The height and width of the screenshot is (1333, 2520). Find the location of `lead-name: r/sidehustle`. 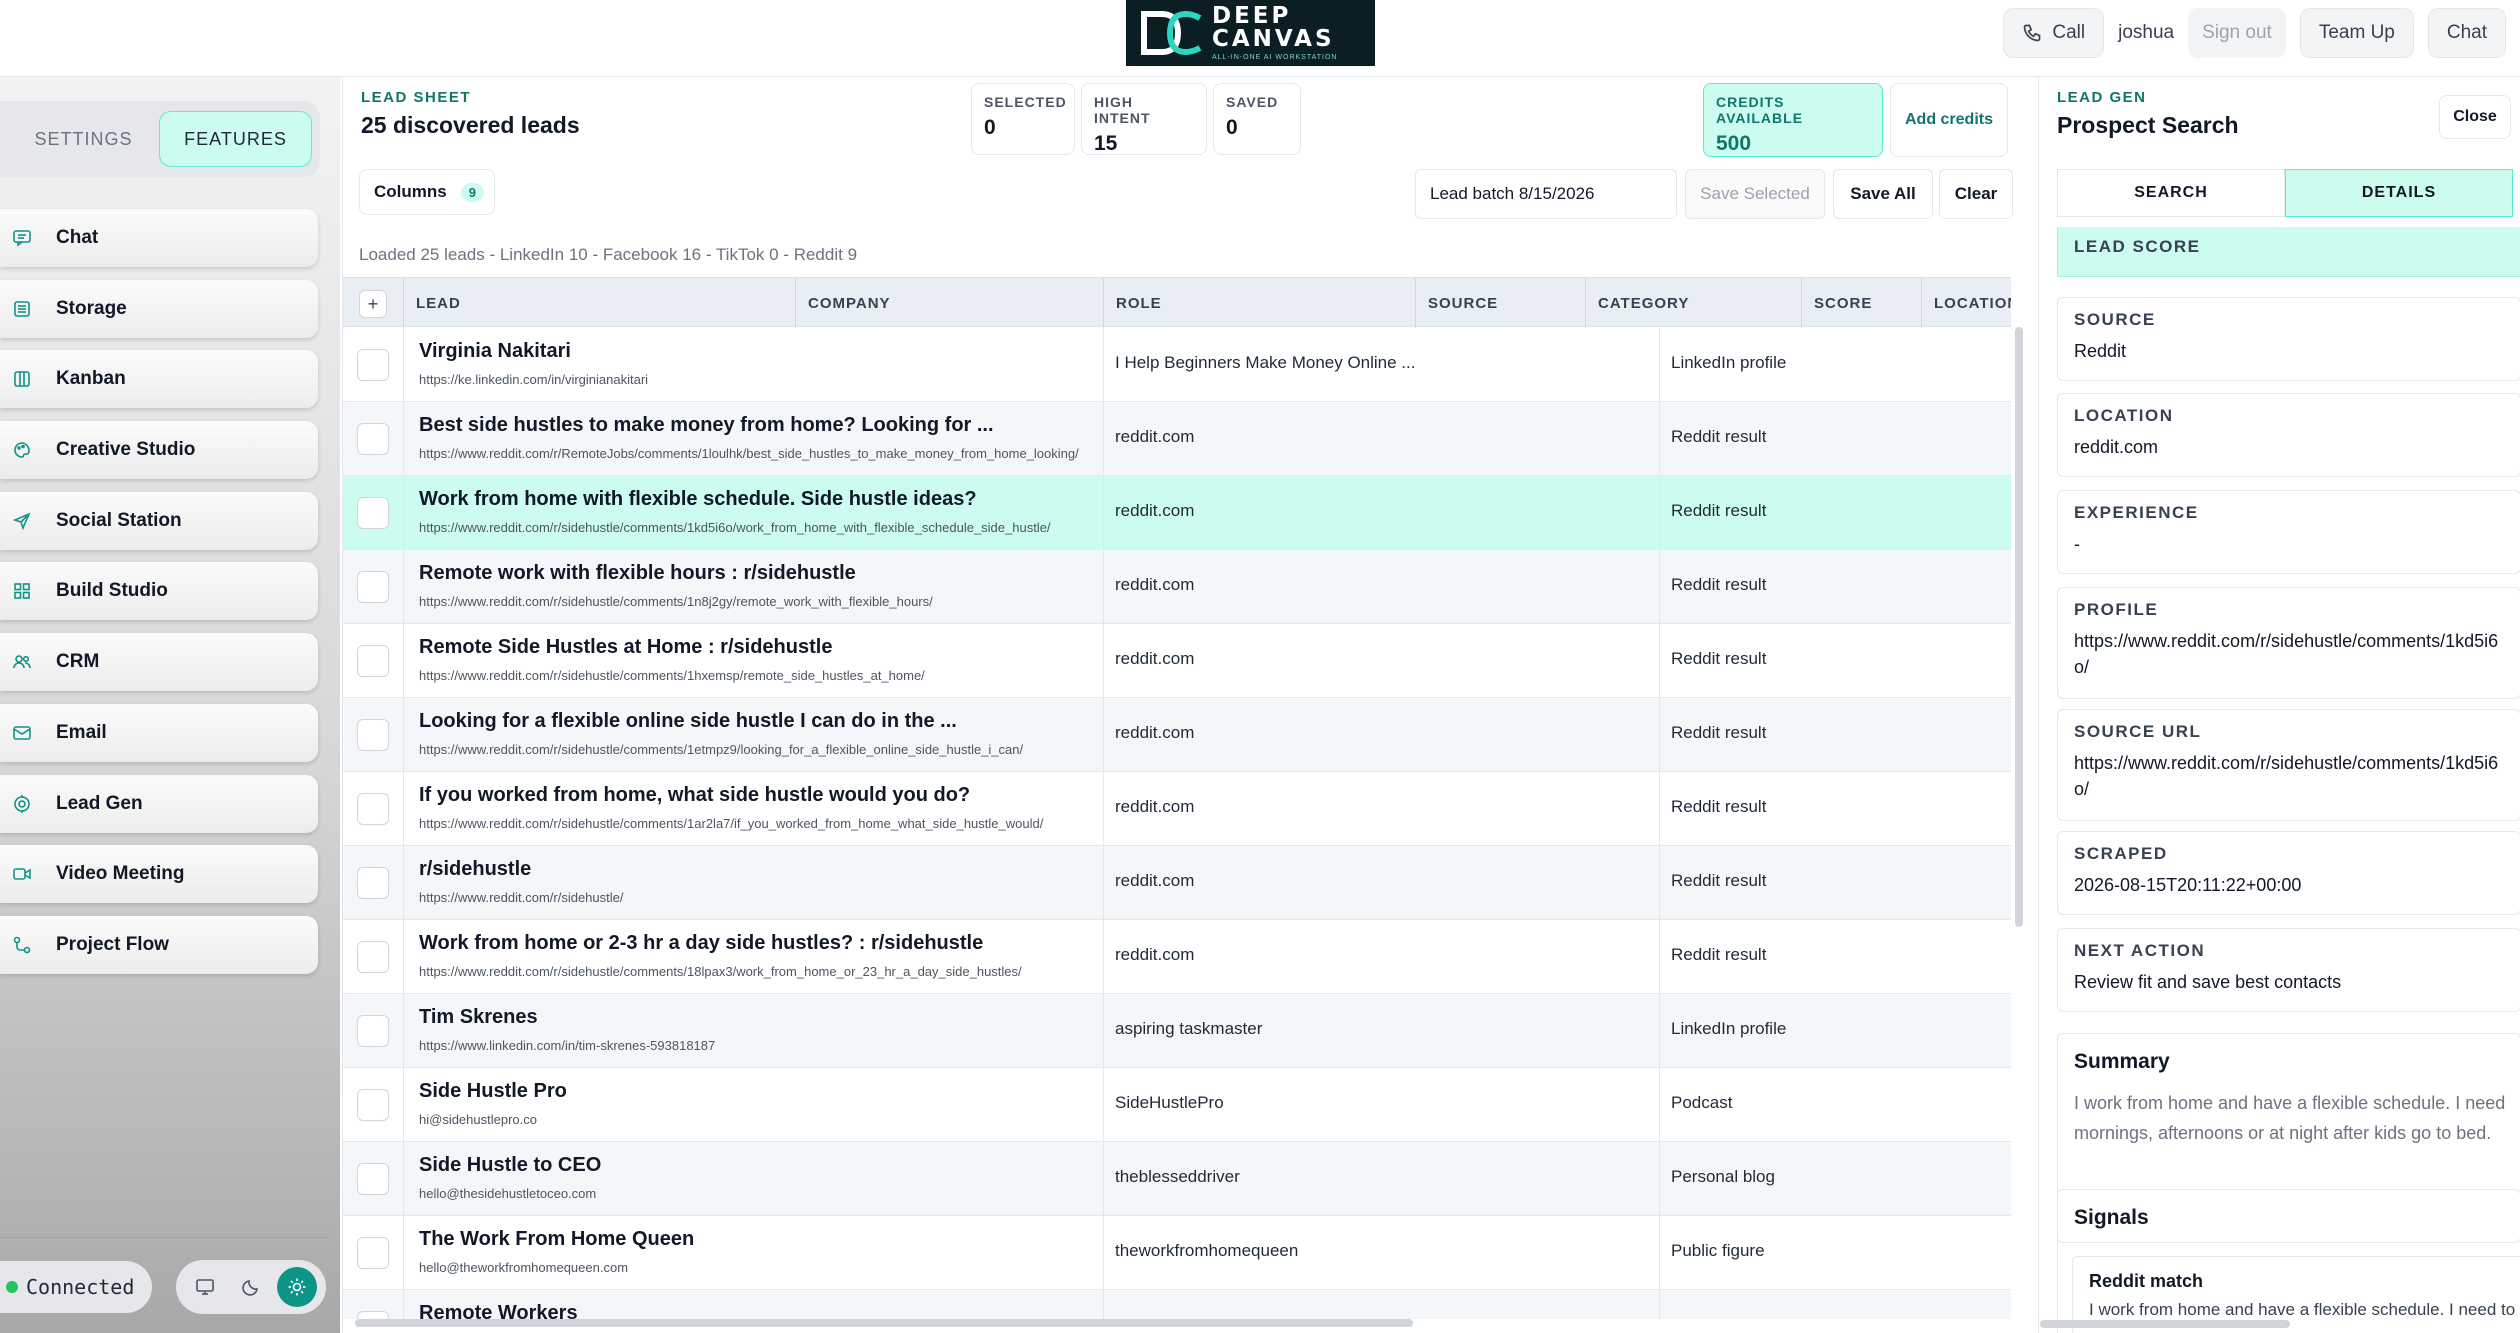

lead-name: r/sidehustle is located at coordinates (475, 869).